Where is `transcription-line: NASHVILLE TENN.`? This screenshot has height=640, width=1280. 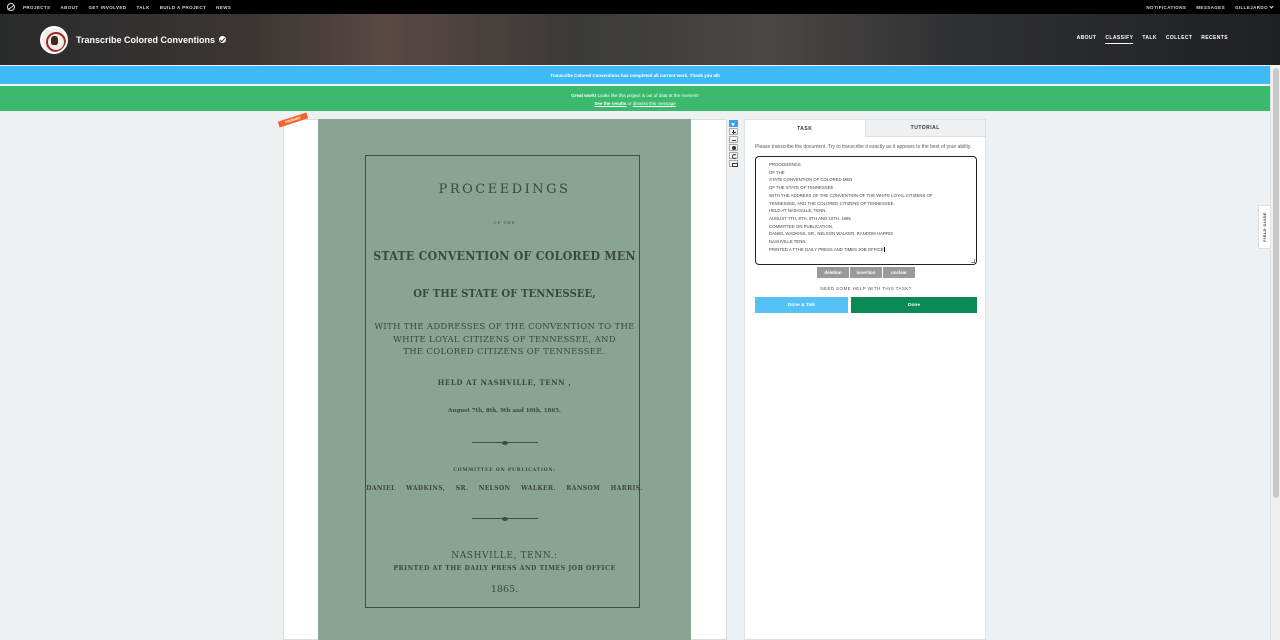 transcription-line: NASHVILLE TENN. is located at coordinates (788, 242).